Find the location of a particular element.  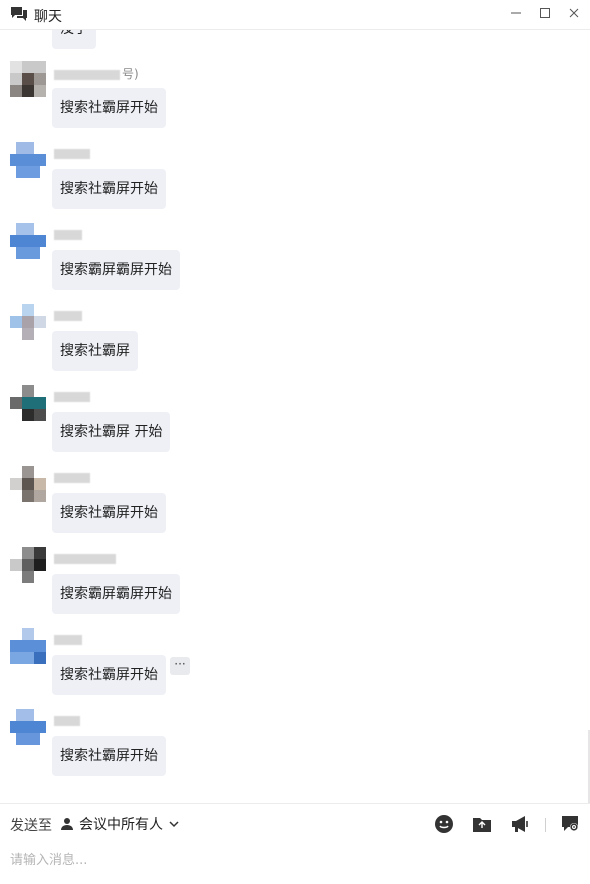

send-to-label: 发送至 is located at coordinates (31, 826).